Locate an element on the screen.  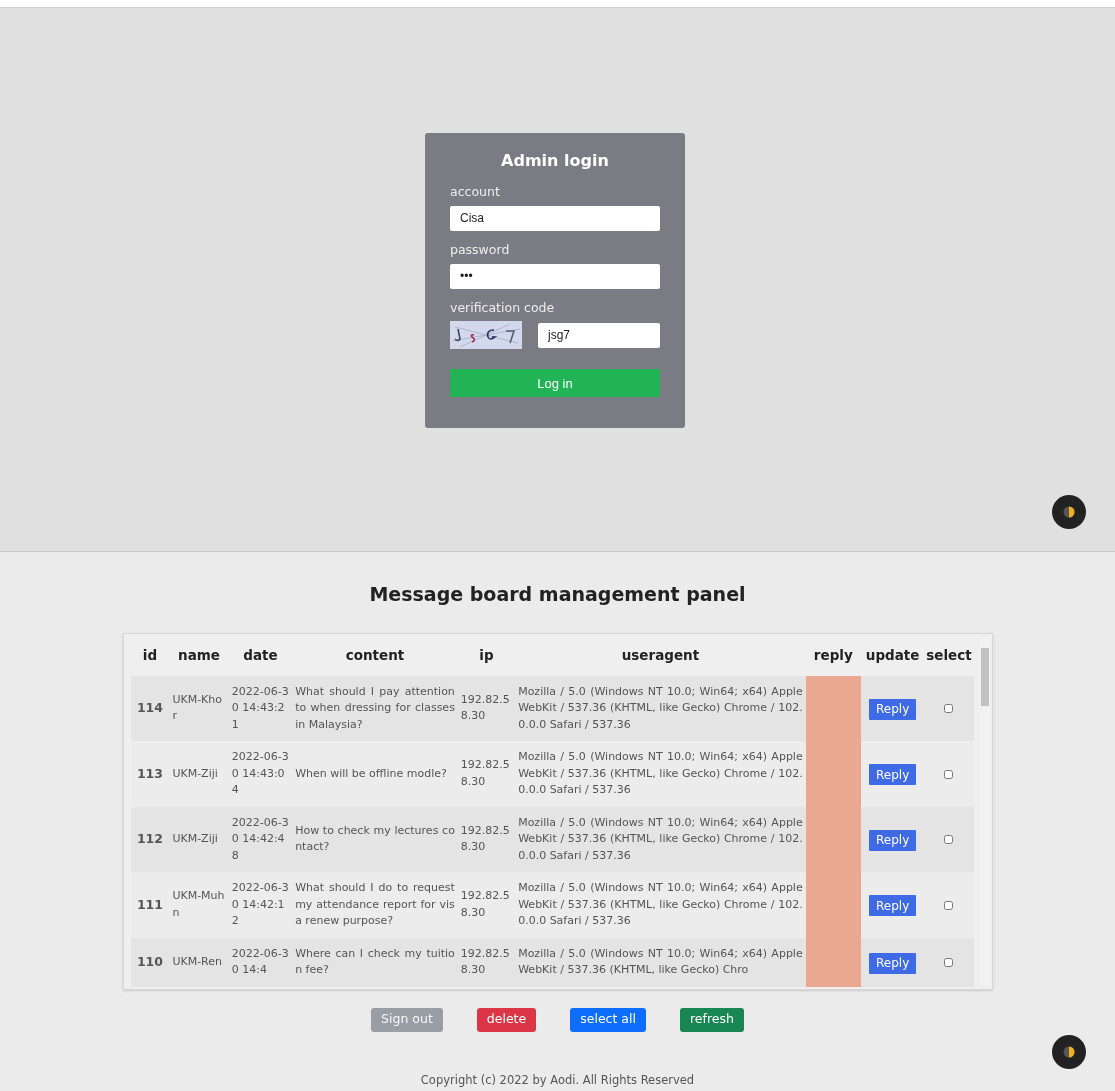
action-button: refresh is located at coordinates (711, 1019).